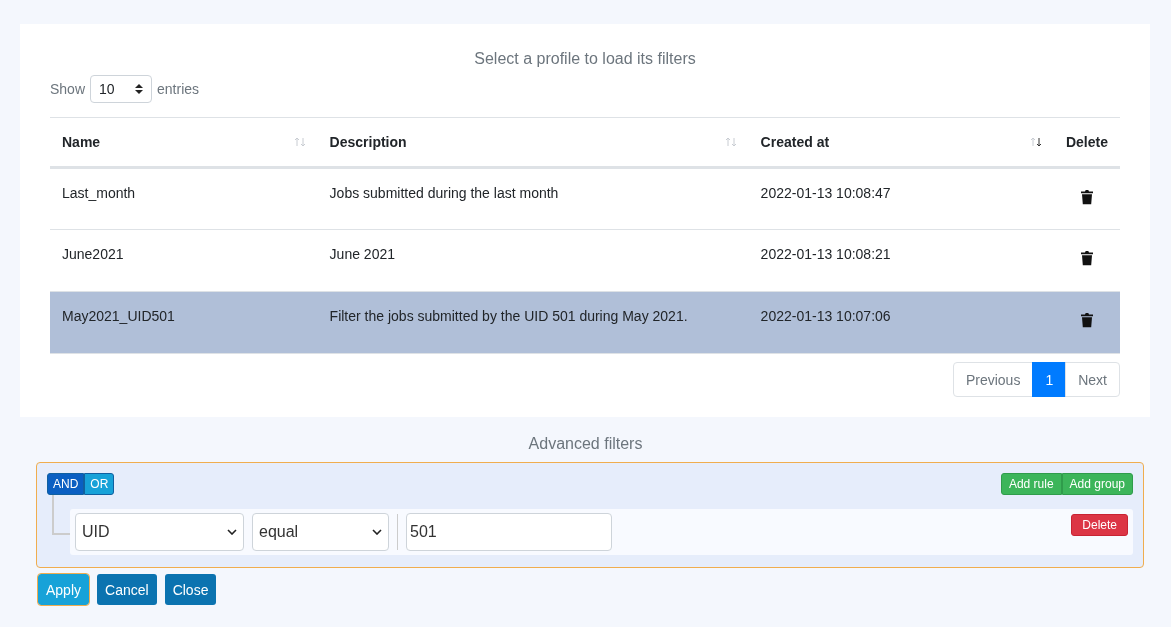 The width and height of the screenshot is (1171, 627). I want to click on table-cell: 2022-01-13 10:08:21, so click(825, 254).